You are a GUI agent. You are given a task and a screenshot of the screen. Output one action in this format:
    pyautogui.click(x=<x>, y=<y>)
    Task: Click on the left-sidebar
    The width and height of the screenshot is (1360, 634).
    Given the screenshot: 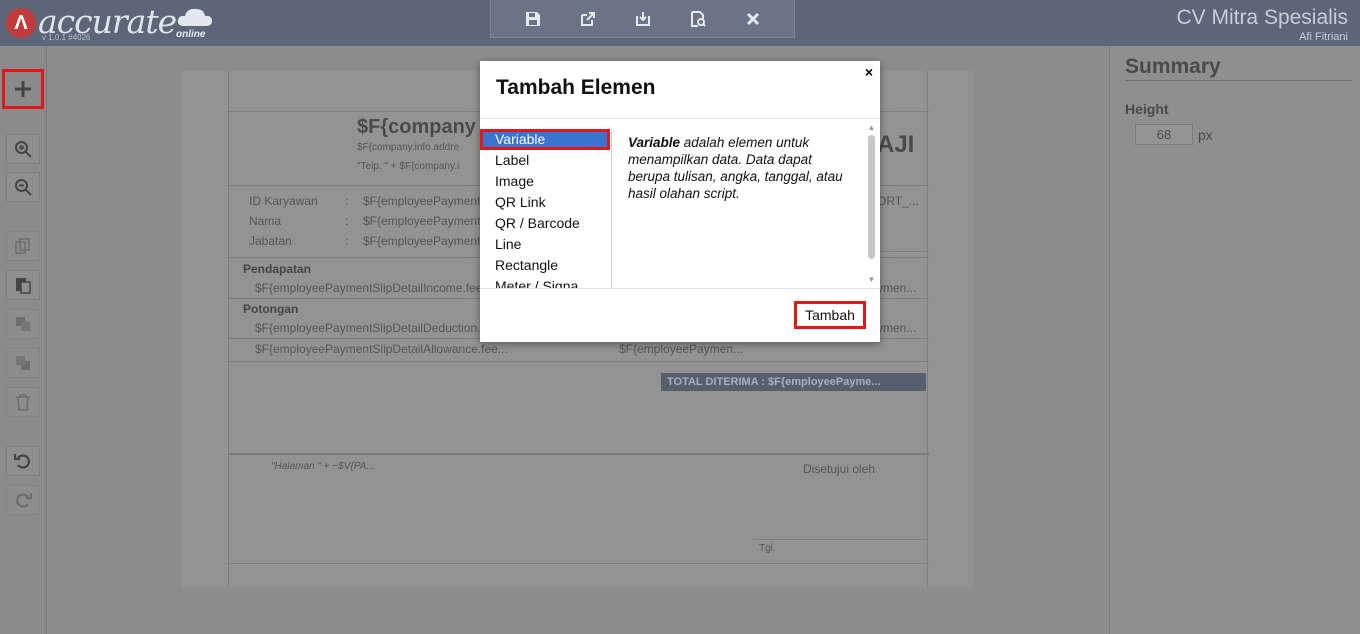 What is the action you would take?
    pyautogui.click(x=23, y=340)
    